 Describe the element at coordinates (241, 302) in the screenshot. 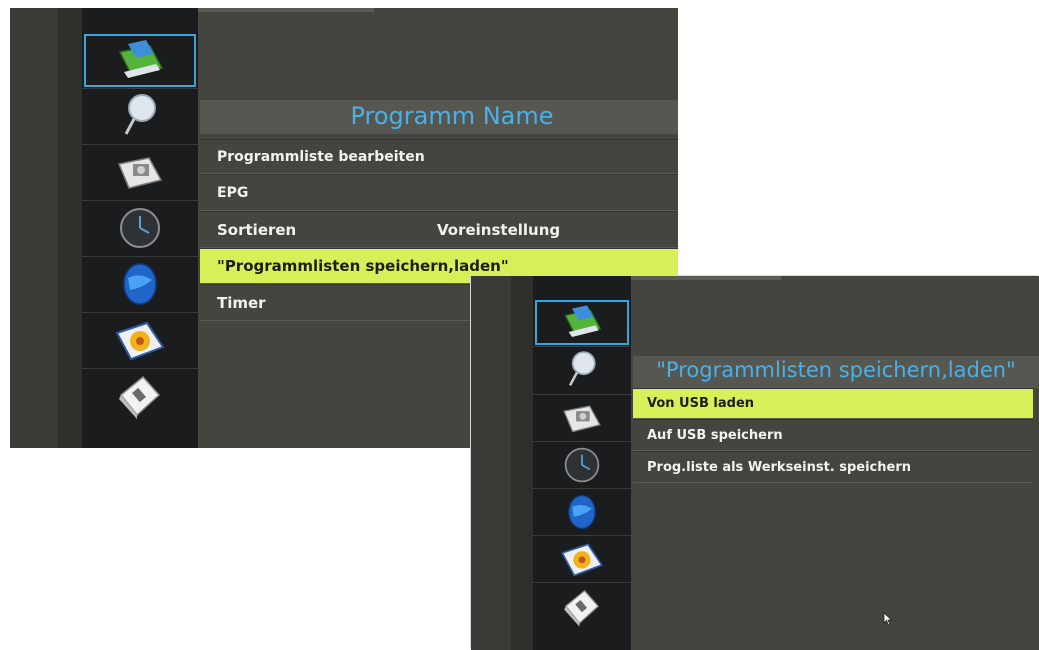

I see `menu-item-label: Timer` at that location.